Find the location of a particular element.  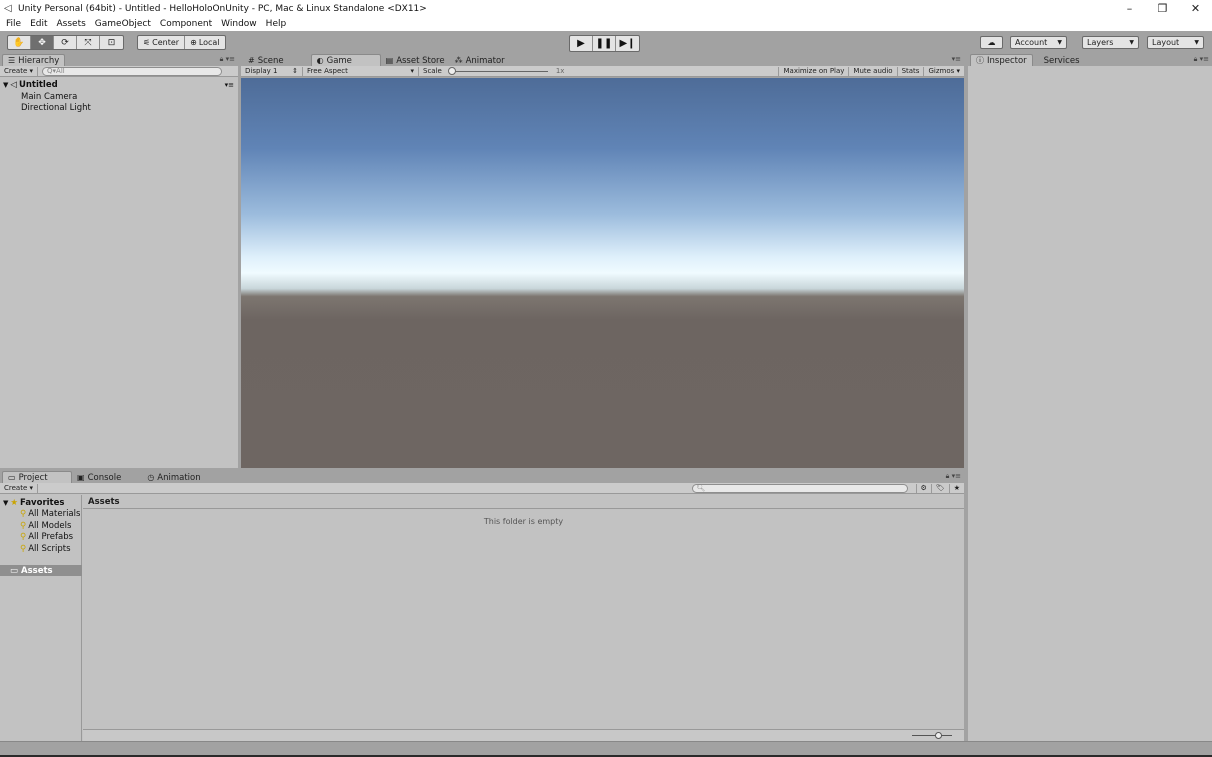

menu-component: Component is located at coordinates (186, 24).